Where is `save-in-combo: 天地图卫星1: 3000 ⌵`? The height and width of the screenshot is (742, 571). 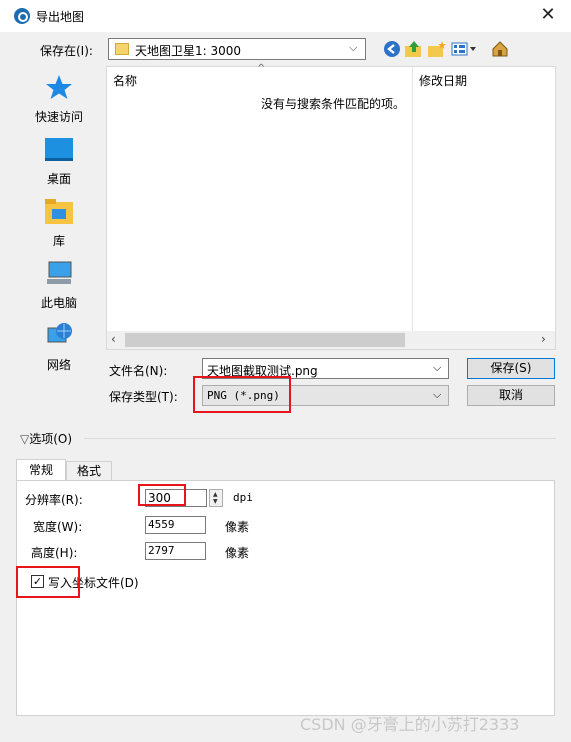
save-in-combo: 天地图卫星1: 3000 ⌵ is located at coordinates (237, 49).